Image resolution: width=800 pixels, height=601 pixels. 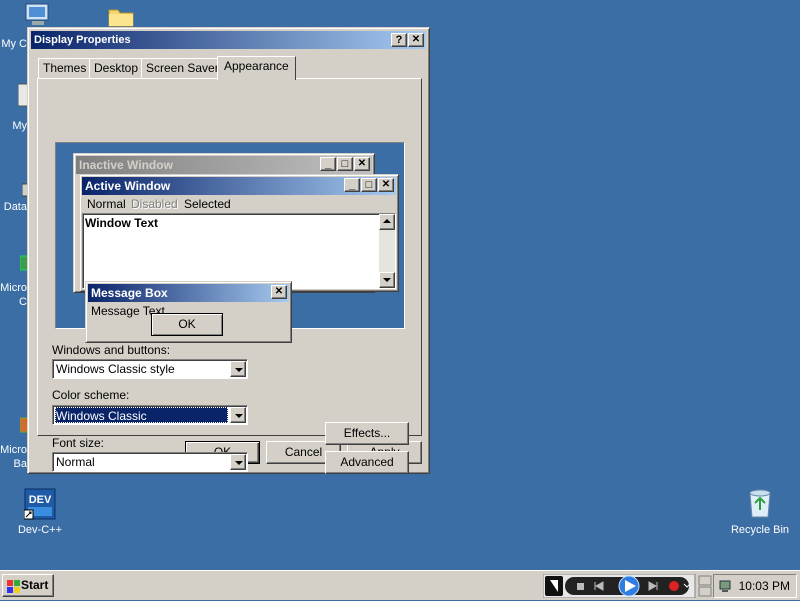 What do you see at coordinates (256, 68) in the screenshot?
I see `tab-appearance: Appearance` at bounding box center [256, 68].